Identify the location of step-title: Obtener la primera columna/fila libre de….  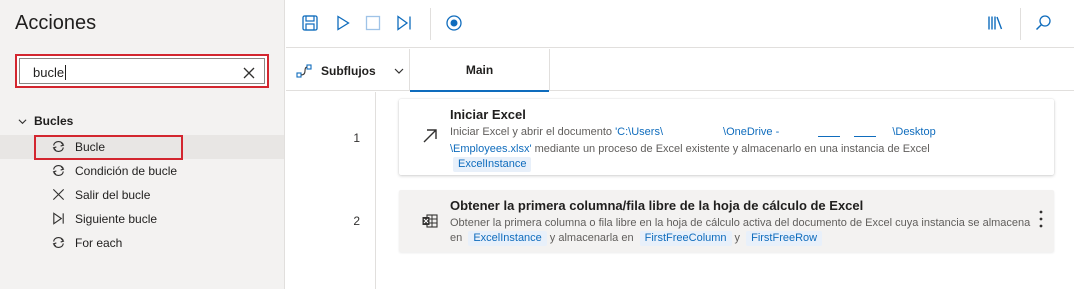
(657, 205).